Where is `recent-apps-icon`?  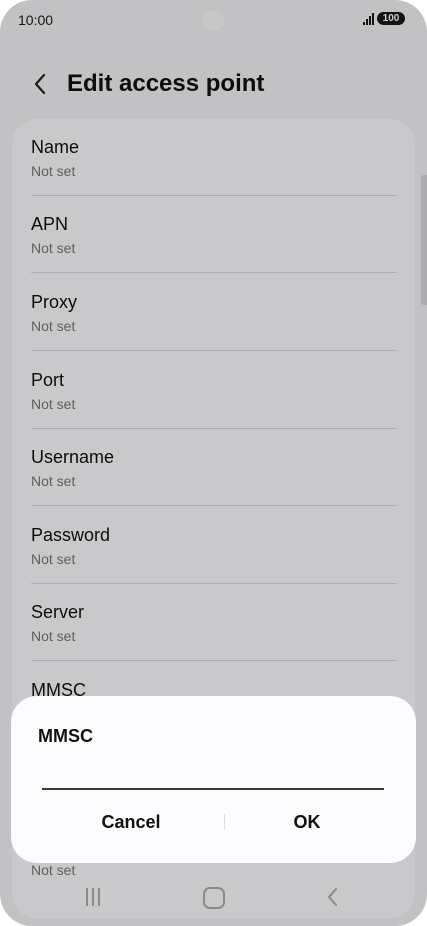
recent-apps-icon is located at coordinates (93, 897).